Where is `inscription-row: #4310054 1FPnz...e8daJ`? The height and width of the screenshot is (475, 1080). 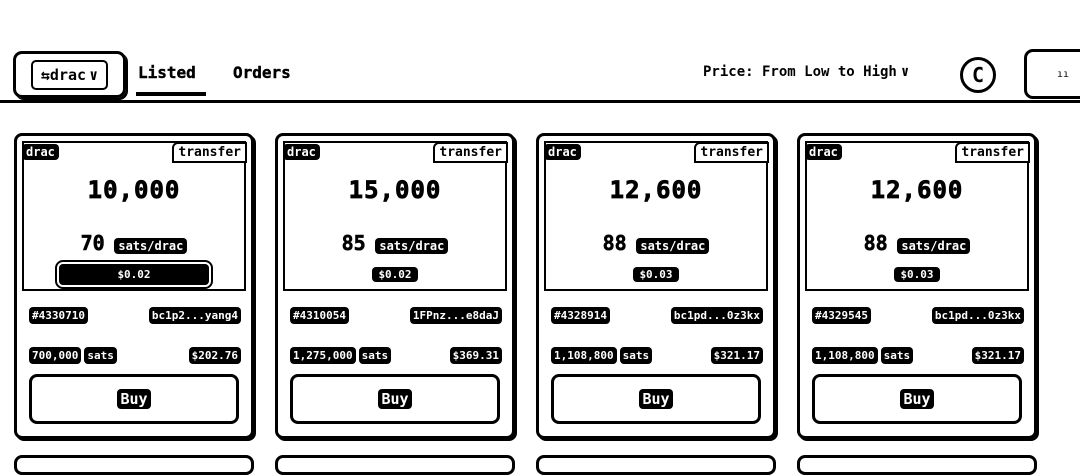 inscription-row: #4310054 1FPnz...e8daJ is located at coordinates (396, 315).